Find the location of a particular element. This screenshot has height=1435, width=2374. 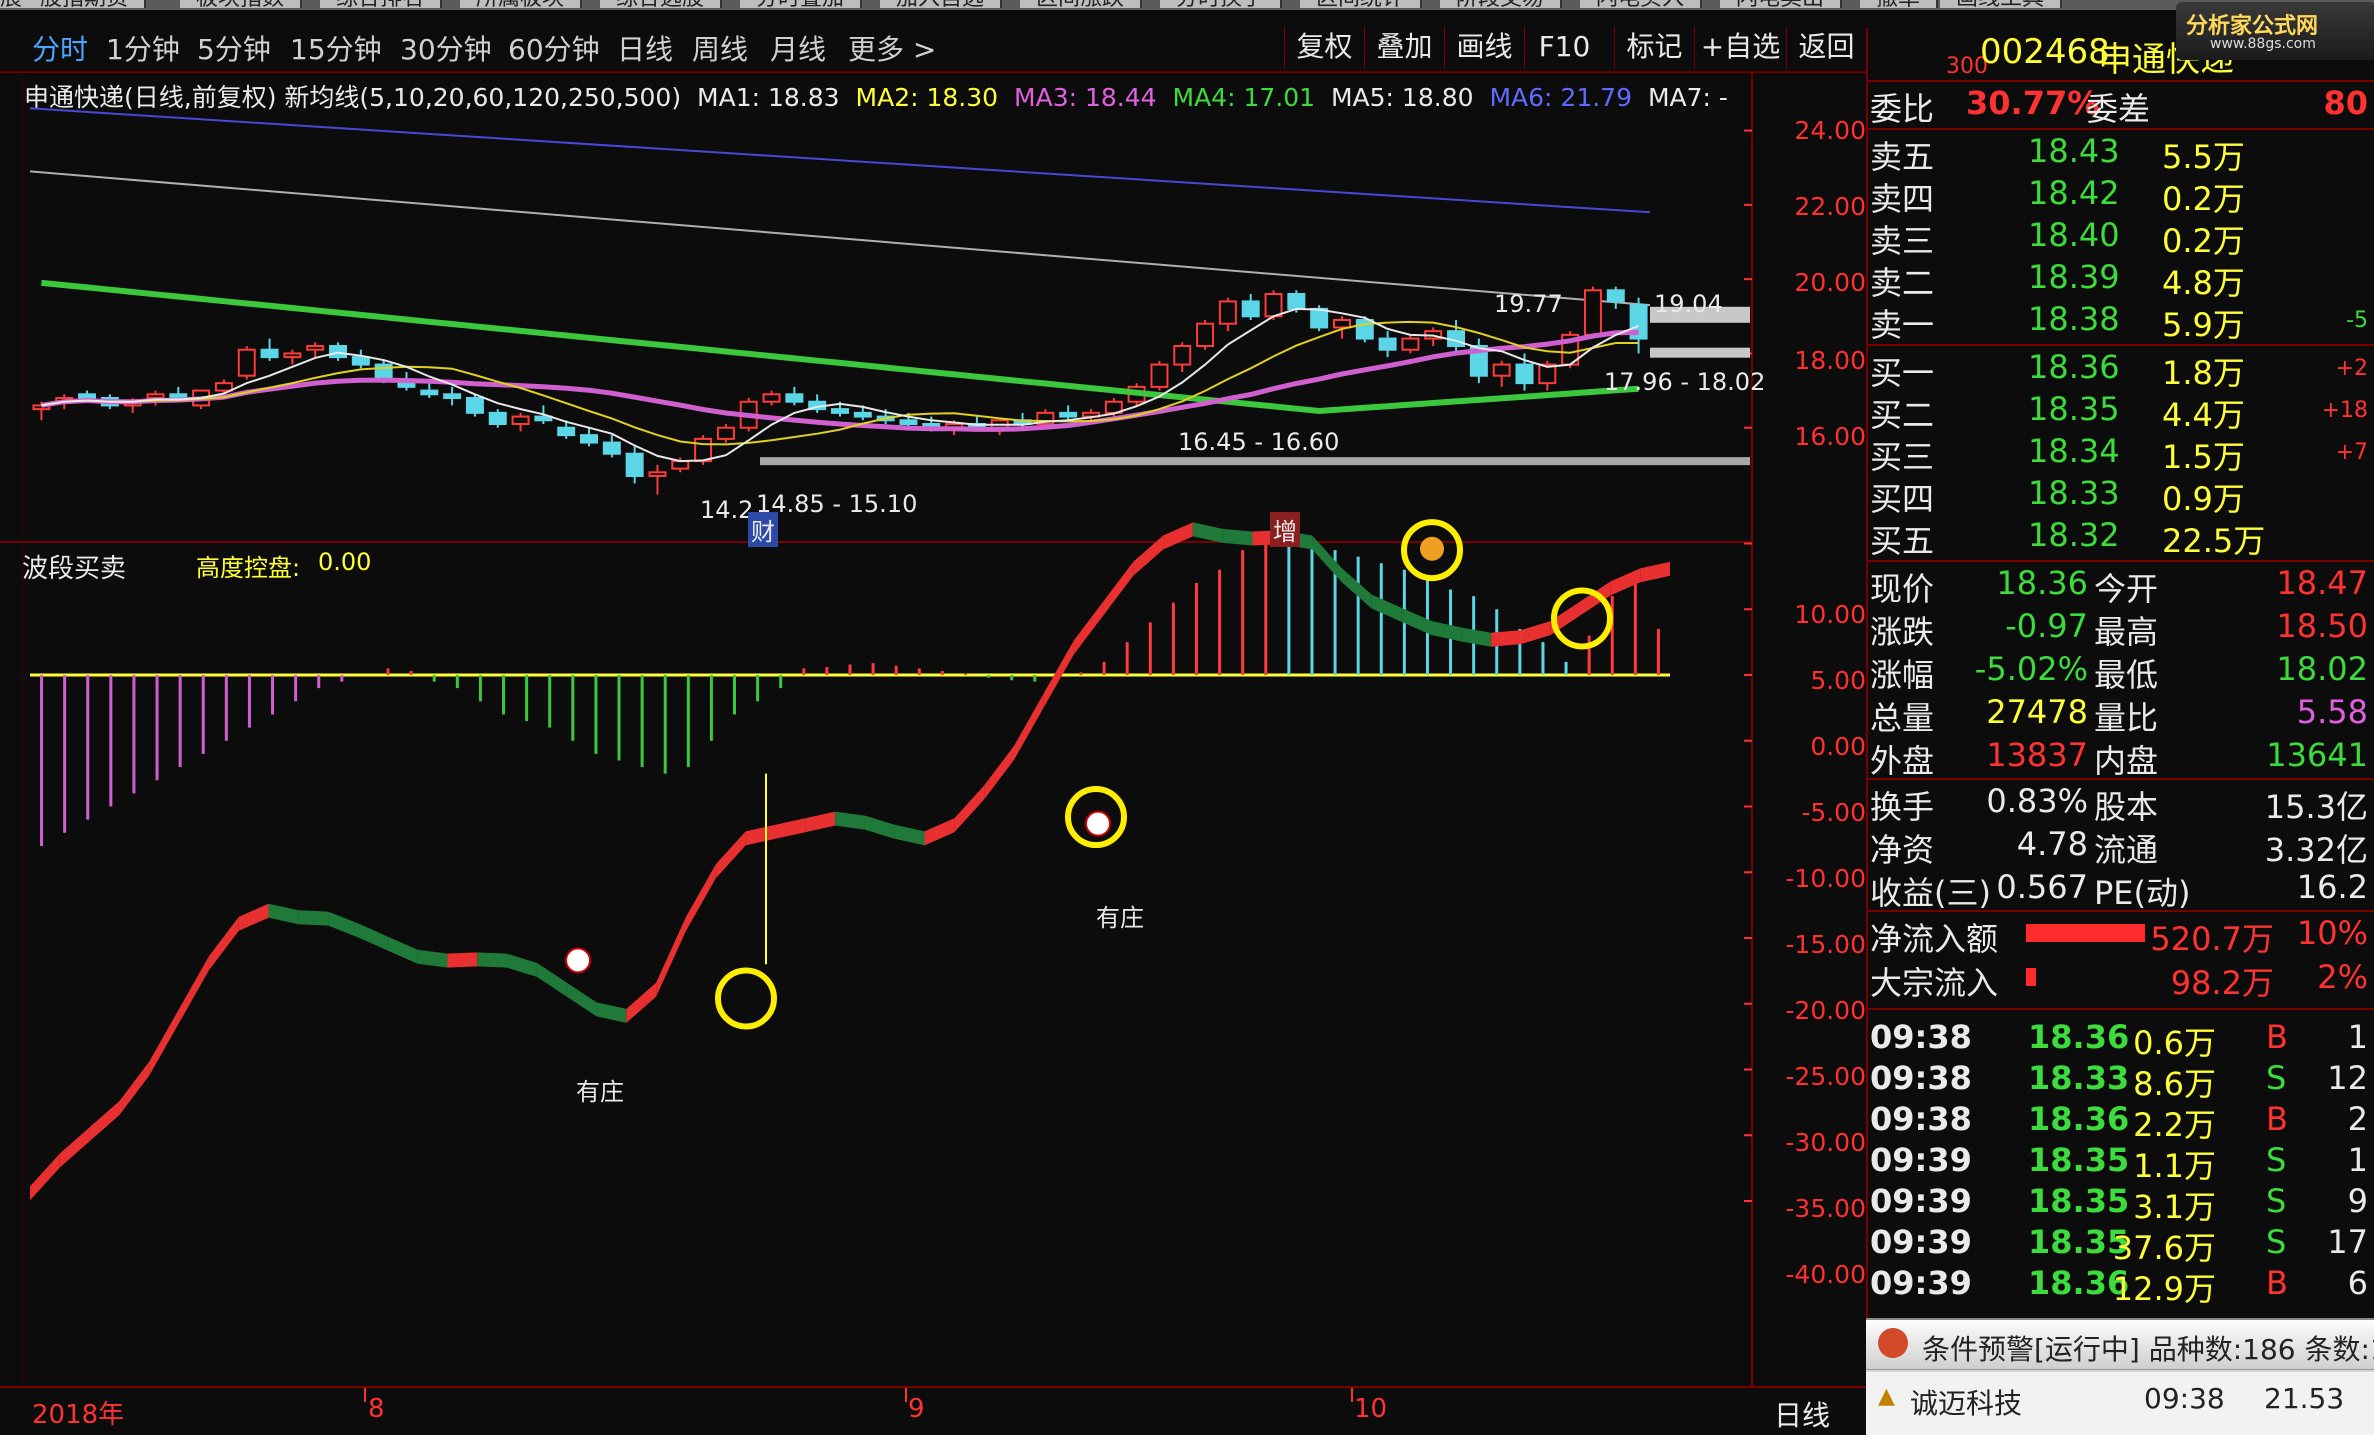

tab-more: 更多 > is located at coordinates (892, 48).